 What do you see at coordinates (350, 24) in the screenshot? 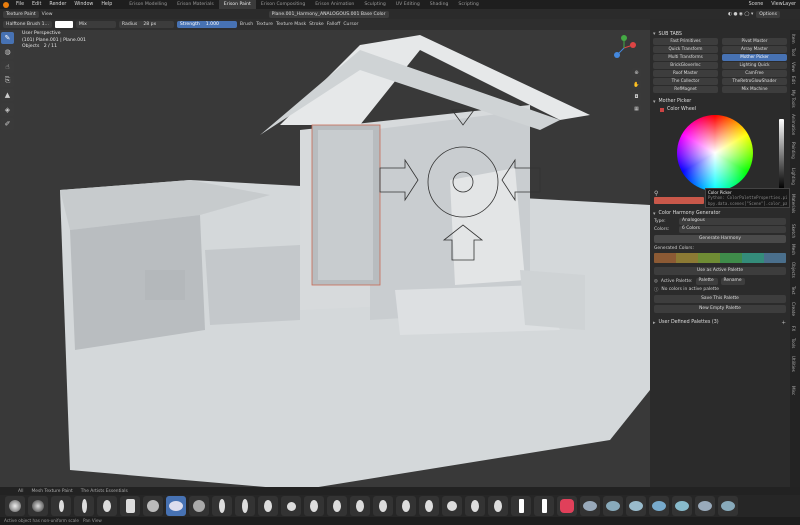
I see `cursor-menu: Cursor` at bounding box center [350, 24].